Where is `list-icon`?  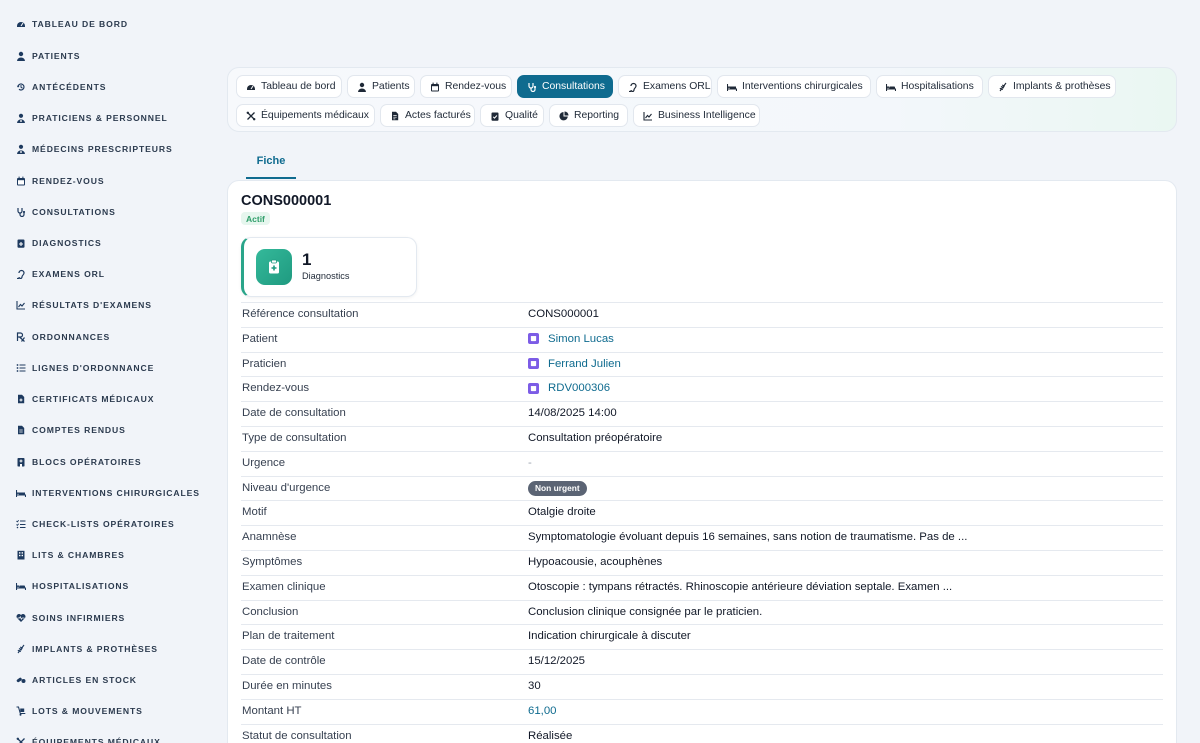 list-icon is located at coordinates (21, 368).